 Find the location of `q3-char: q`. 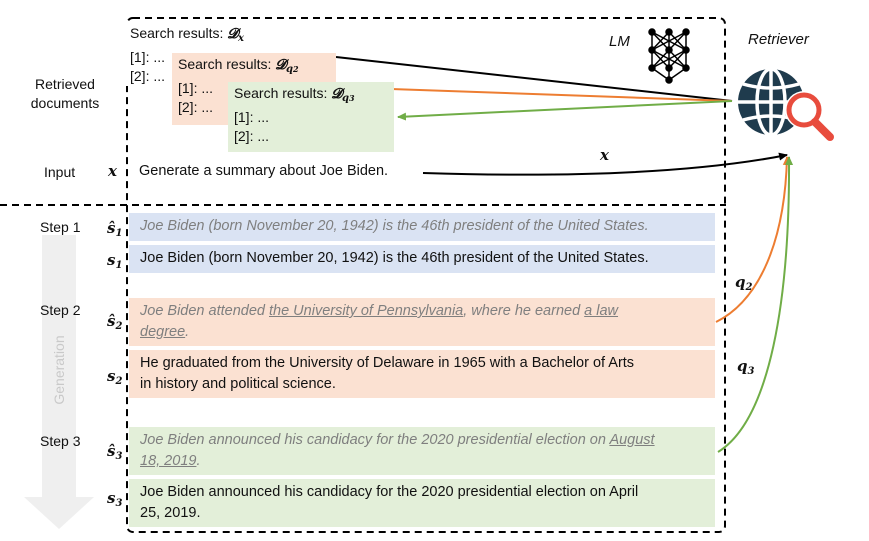

q3-char: q is located at coordinates (742, 366).